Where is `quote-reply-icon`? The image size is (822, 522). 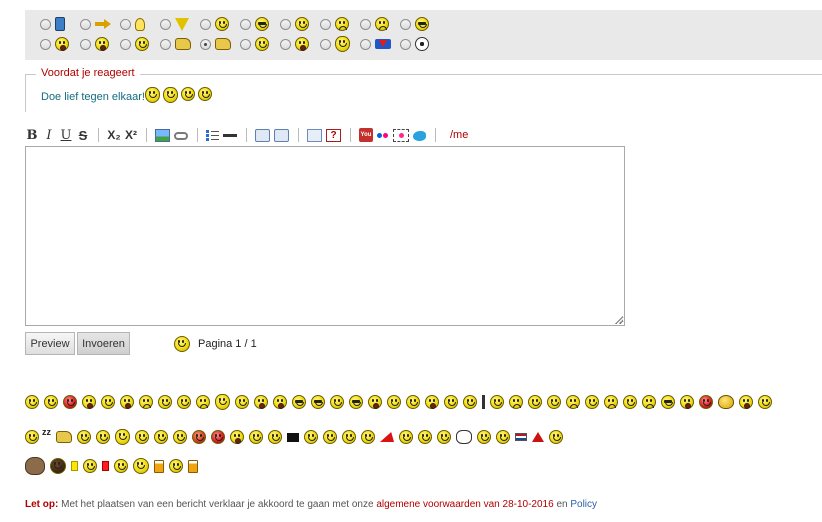 quote-reply-icon is located at coordinates (281, 135).